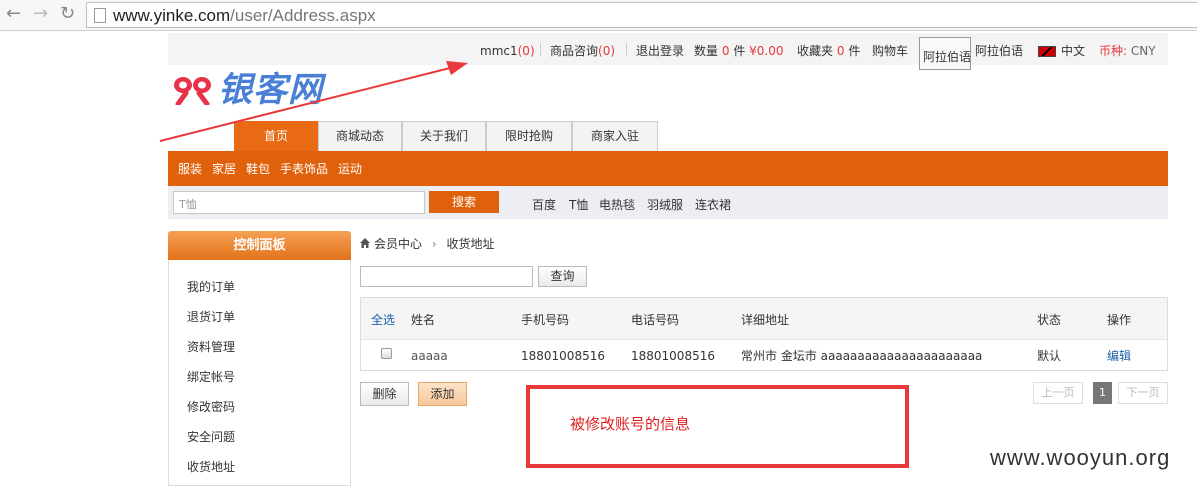  What do you see at coordinates (40, 14) in the screenshot?
I see `forward-icon: →` at bounding box center [40, 14].